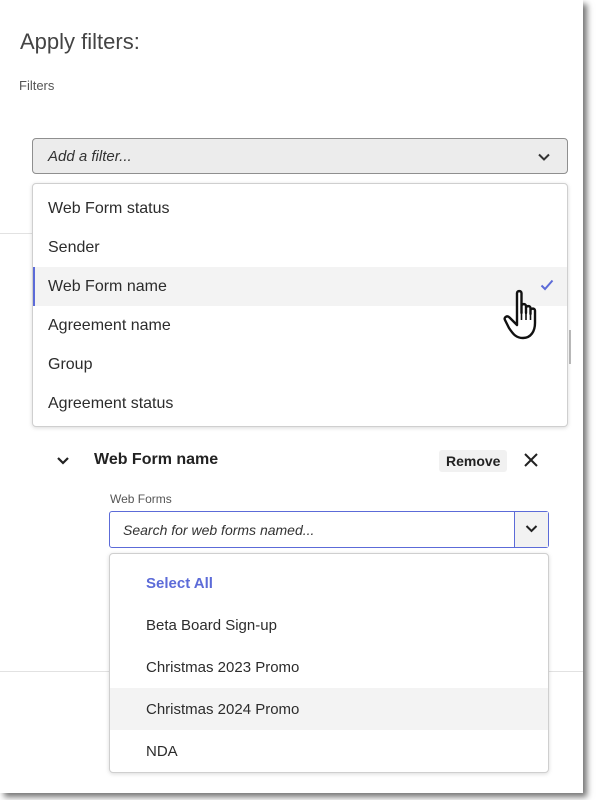 This screenshot has height=800, width=600. What do you see at coordinates (329, 583) in the screenshot?
I see `select-all-option: Select All` at bounding box center [329, 583].